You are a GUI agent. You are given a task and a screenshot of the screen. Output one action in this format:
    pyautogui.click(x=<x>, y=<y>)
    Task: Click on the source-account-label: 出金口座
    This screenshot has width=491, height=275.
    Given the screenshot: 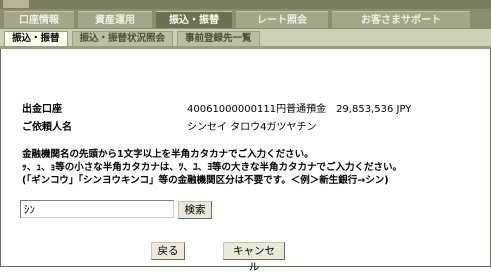 What is the action you would take?
    pyautogui.click(x=42, y=109)
    